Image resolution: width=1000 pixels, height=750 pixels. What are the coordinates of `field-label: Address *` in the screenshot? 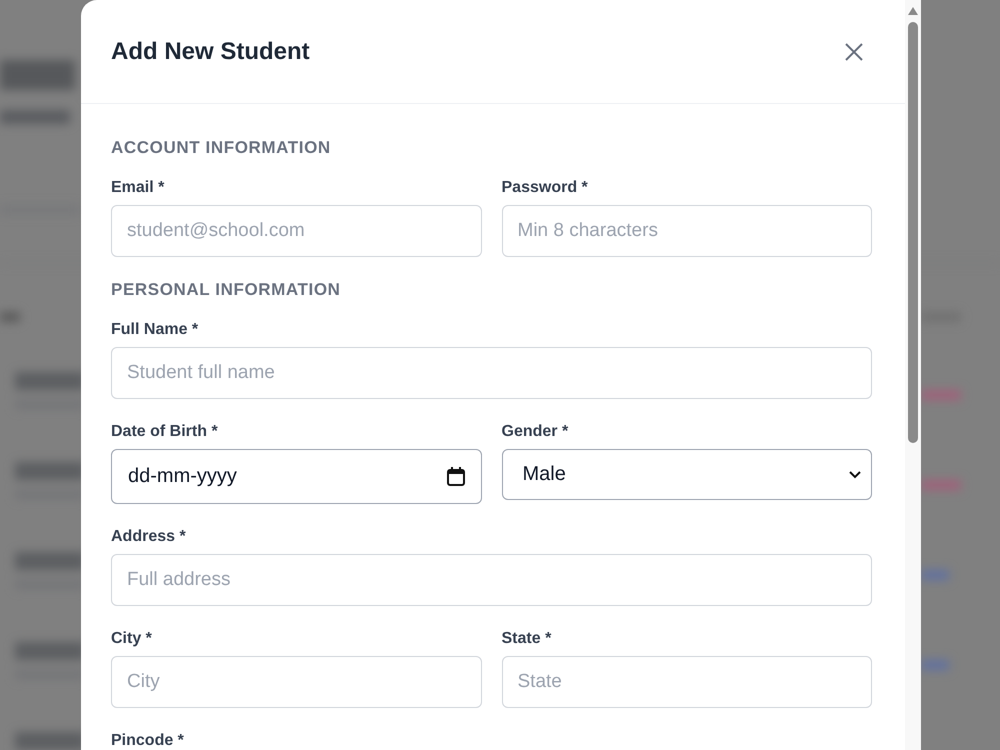 It's located at (148, 537).